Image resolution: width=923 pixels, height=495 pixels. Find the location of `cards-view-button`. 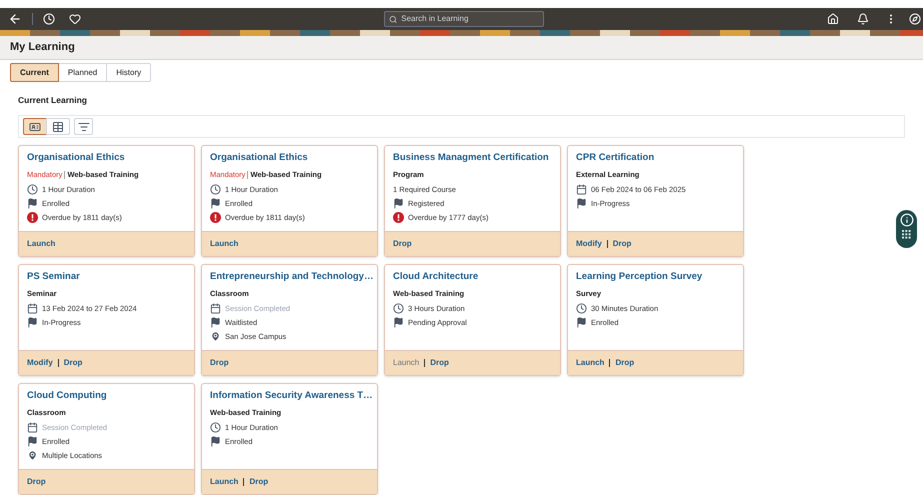

cards-view-button is located at coordinates (35, 126).